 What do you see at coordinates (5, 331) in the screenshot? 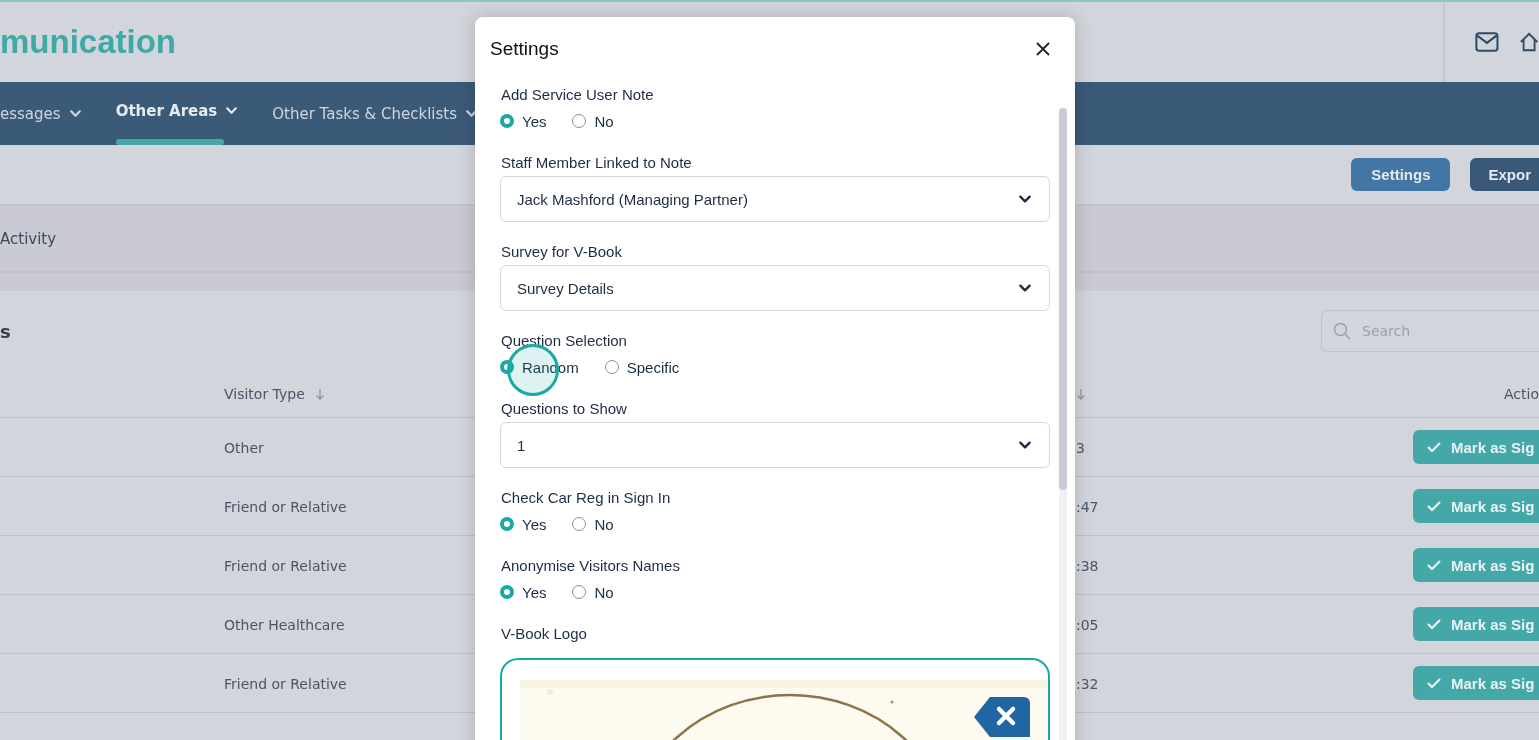
I see `card-title: s` at bounding box center [5, 331].